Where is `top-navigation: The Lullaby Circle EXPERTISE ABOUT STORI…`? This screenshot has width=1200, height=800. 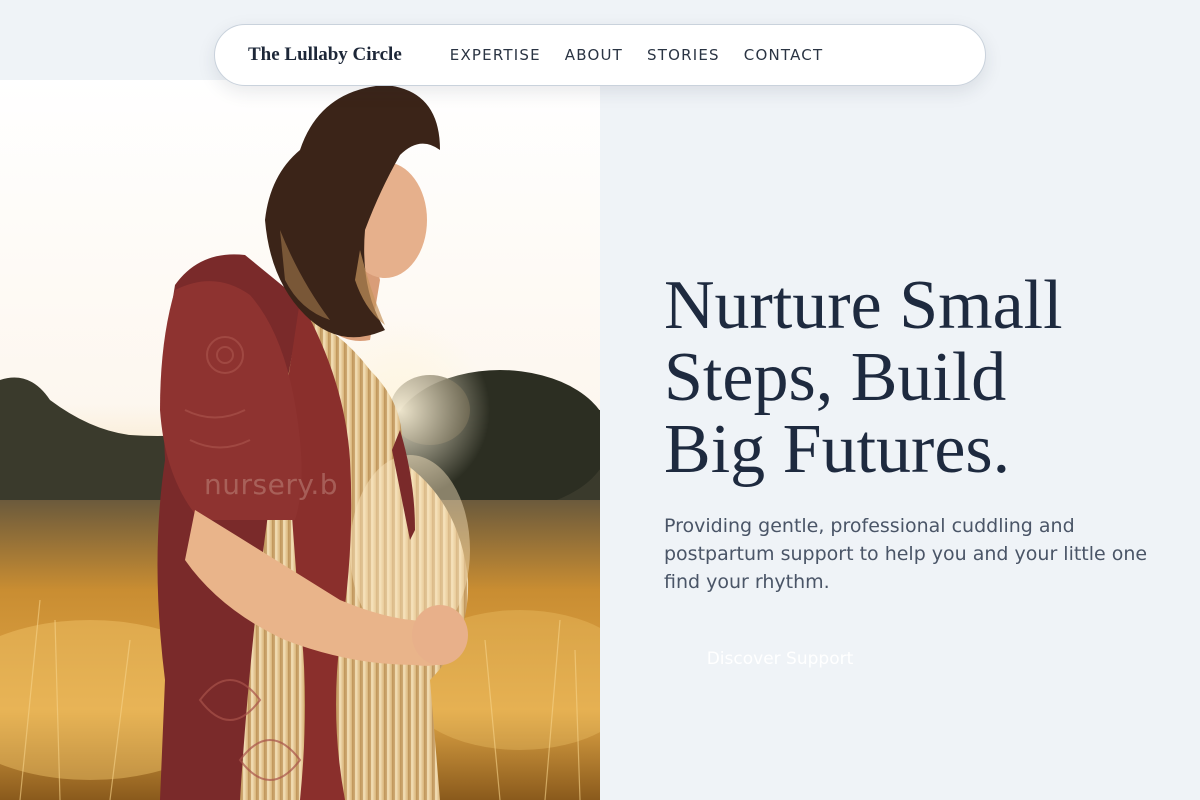 top-navigation: The Lullaby Circle EXPERTISE ABOUT STORI… is located at coordinates (600, 55).